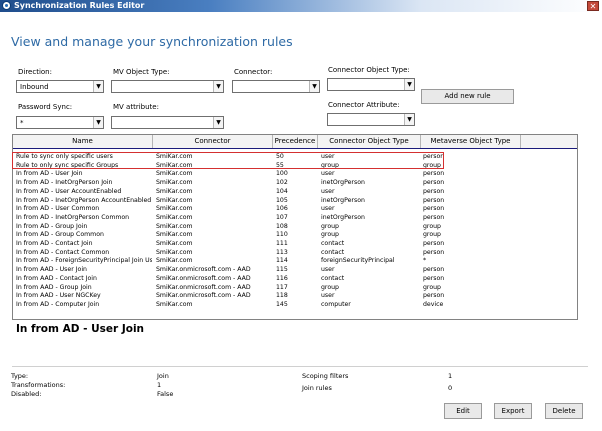  I want to click on password-sync-value: *, so click(22, 123).